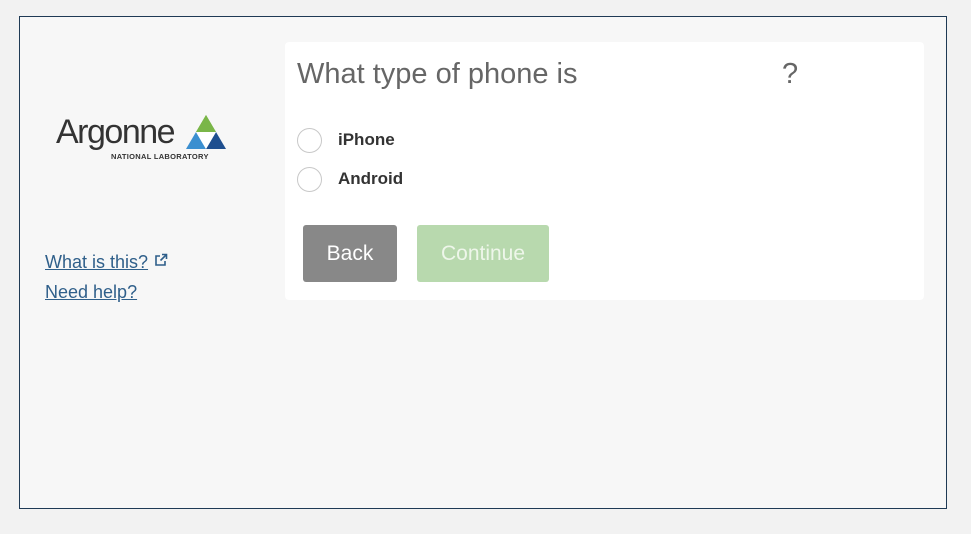 The width and height of the screenshot is (971, 534). What do you see at coordinates (366, 139) in the screenshot?
I see `iphone-label: iPhone` at bounding box center [366, 139].